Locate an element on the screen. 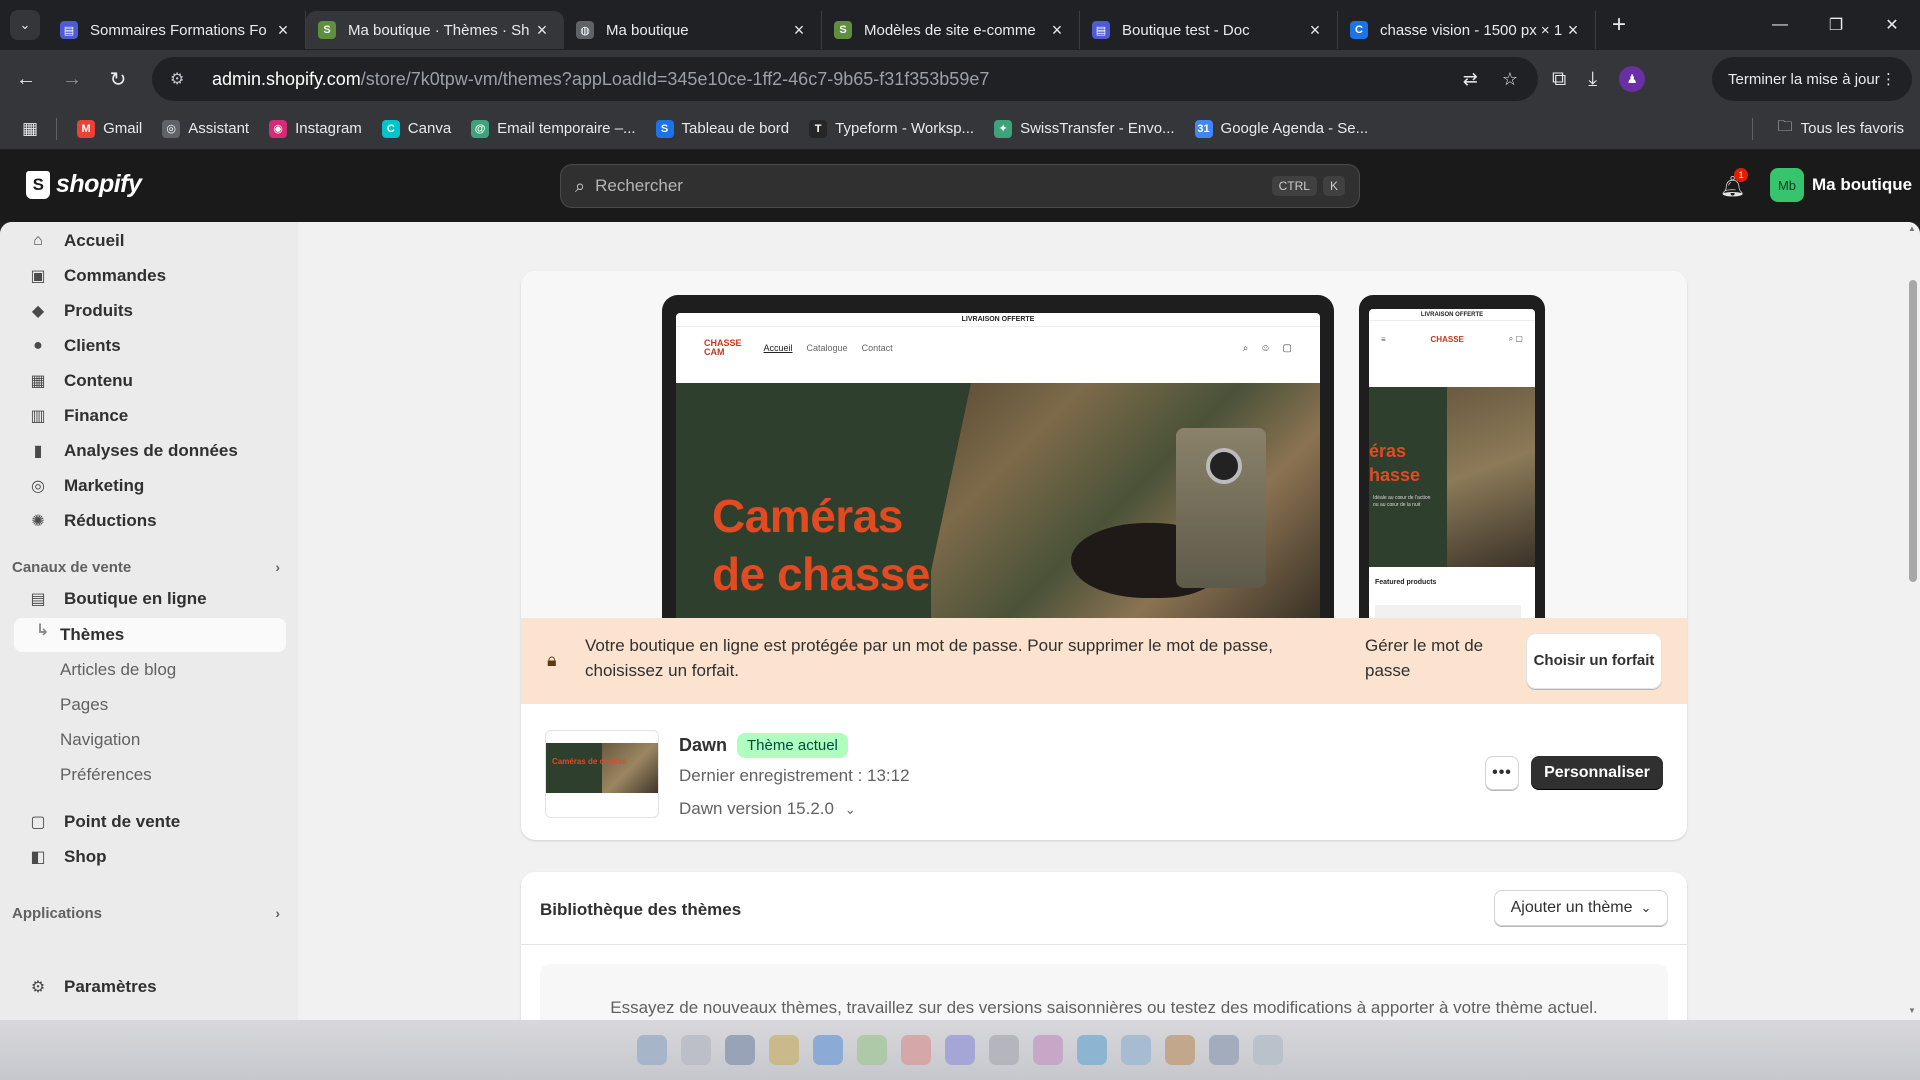 This screenshot has height=1080, width=1920. sidebar-item: ◆ Produits is located at coordinates (150, 311).